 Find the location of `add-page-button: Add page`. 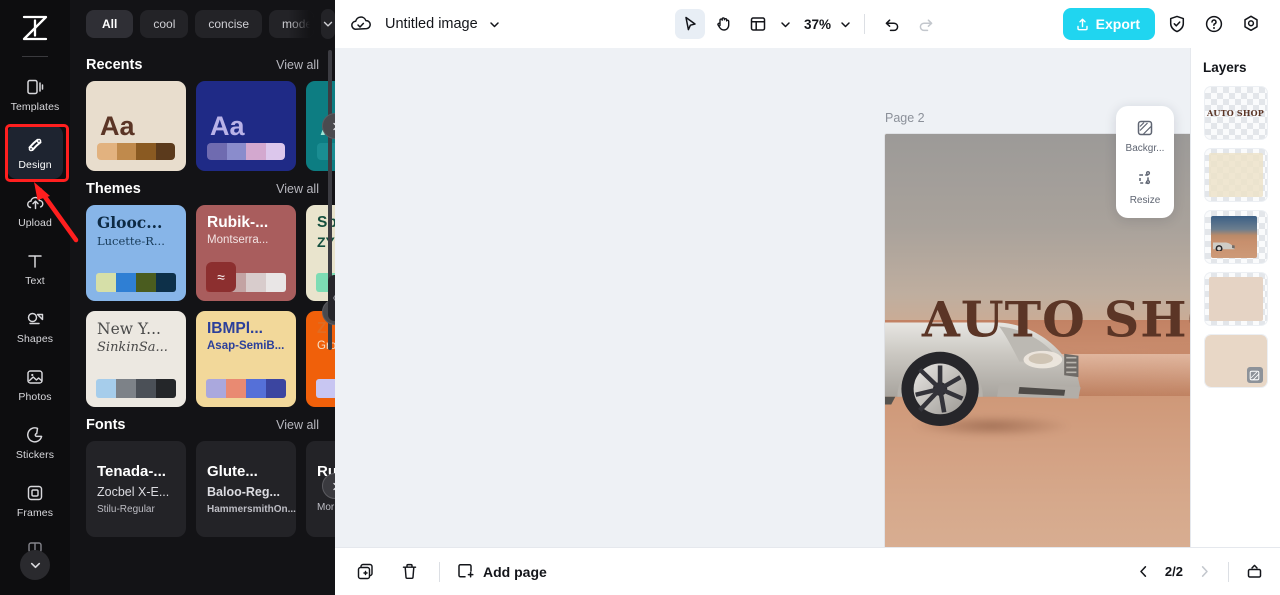

add-page-button: Add page is located at coordinates (501, 571).